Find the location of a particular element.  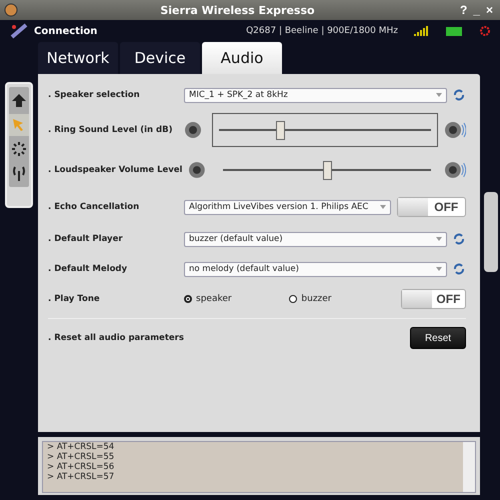

setting-label: . Loudspeaker Volume Level is located at coordinates (115, 170).